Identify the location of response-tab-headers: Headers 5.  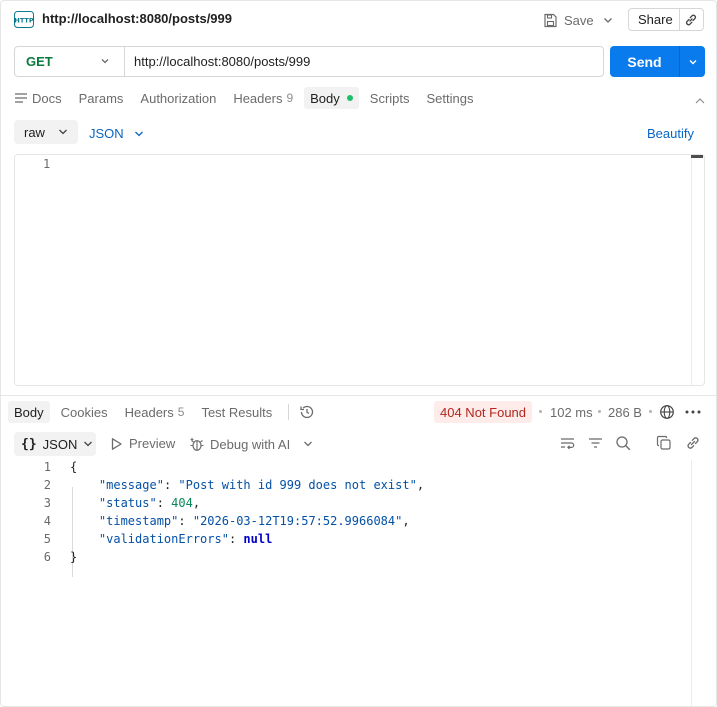
(155, 412).